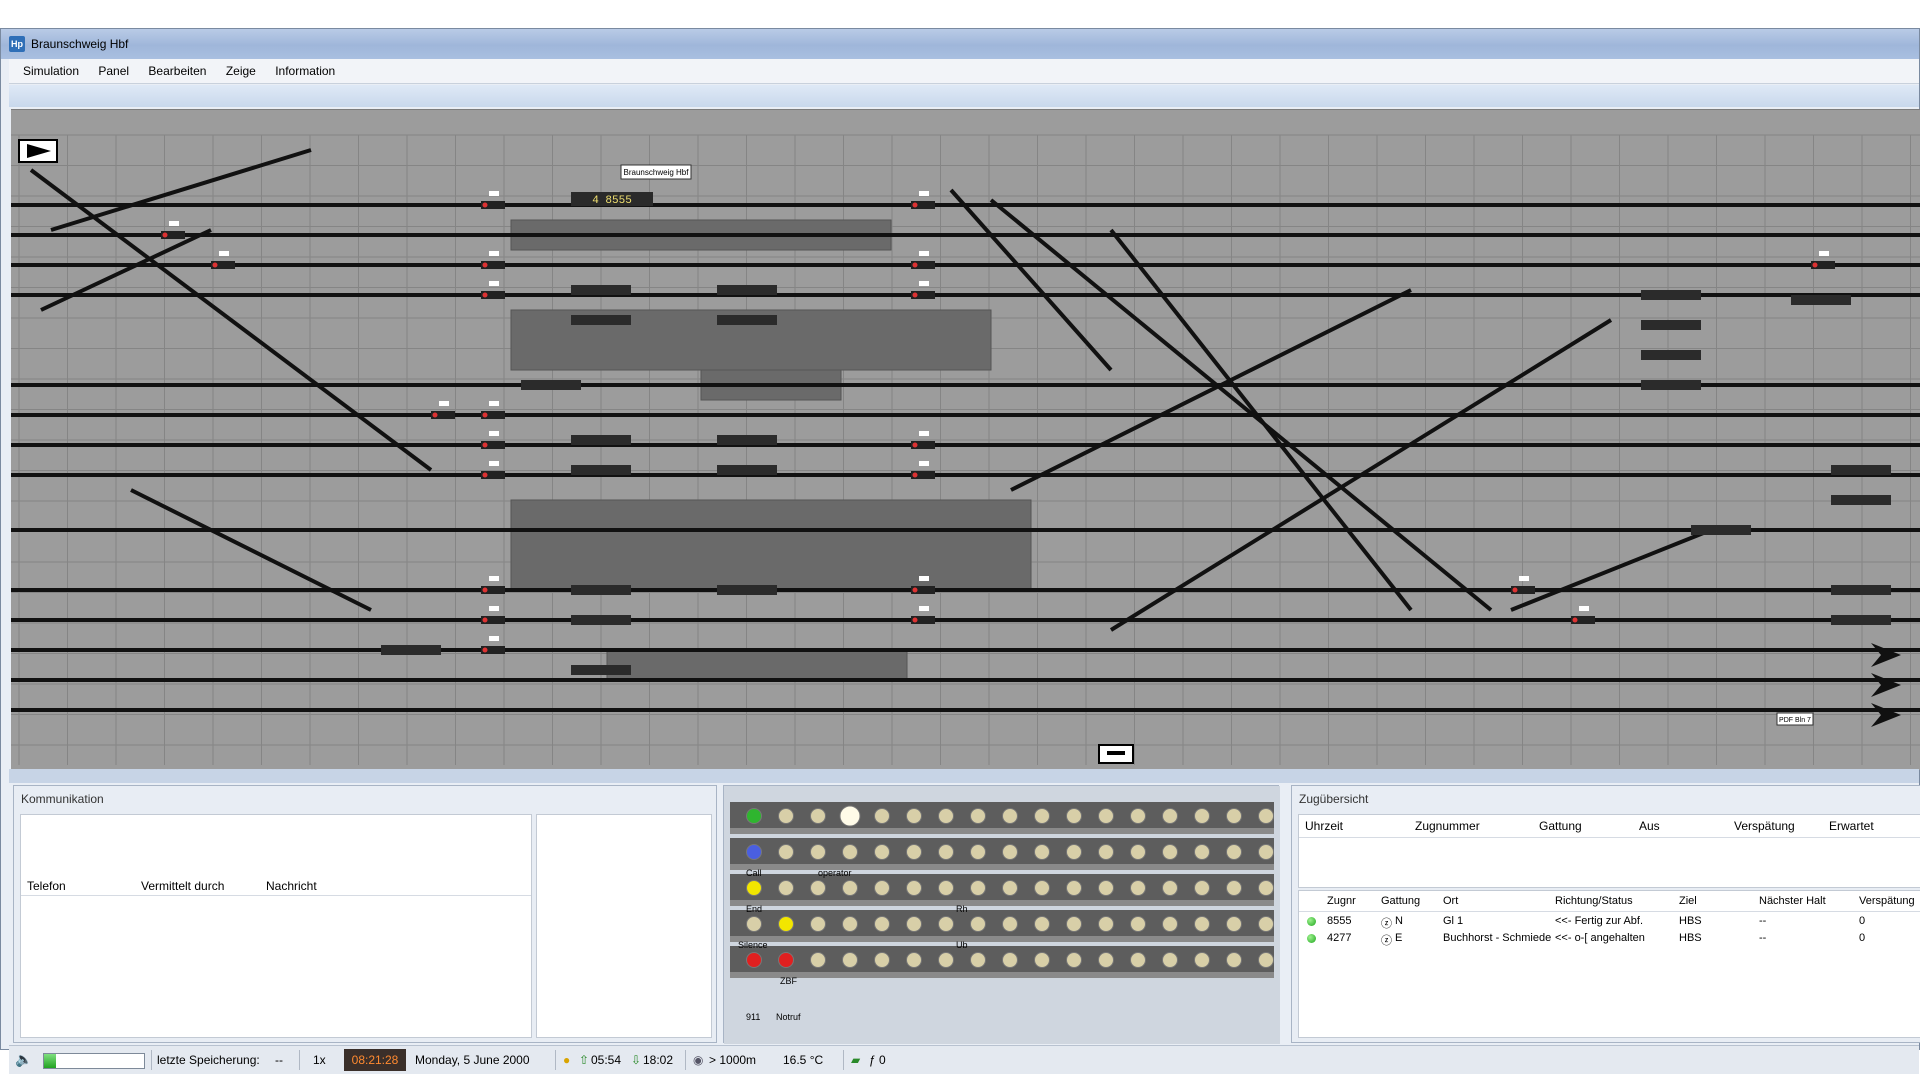 The image size is (1920, 1080). Describe the element at coordinates (46, 886) in the screenshot. I see `col-telefon: Telefon` at that location.